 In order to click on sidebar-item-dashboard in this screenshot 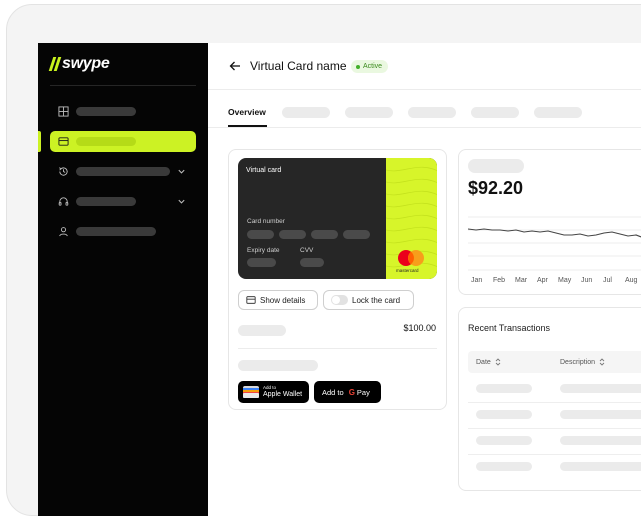, I will do `click(123, 111)`.